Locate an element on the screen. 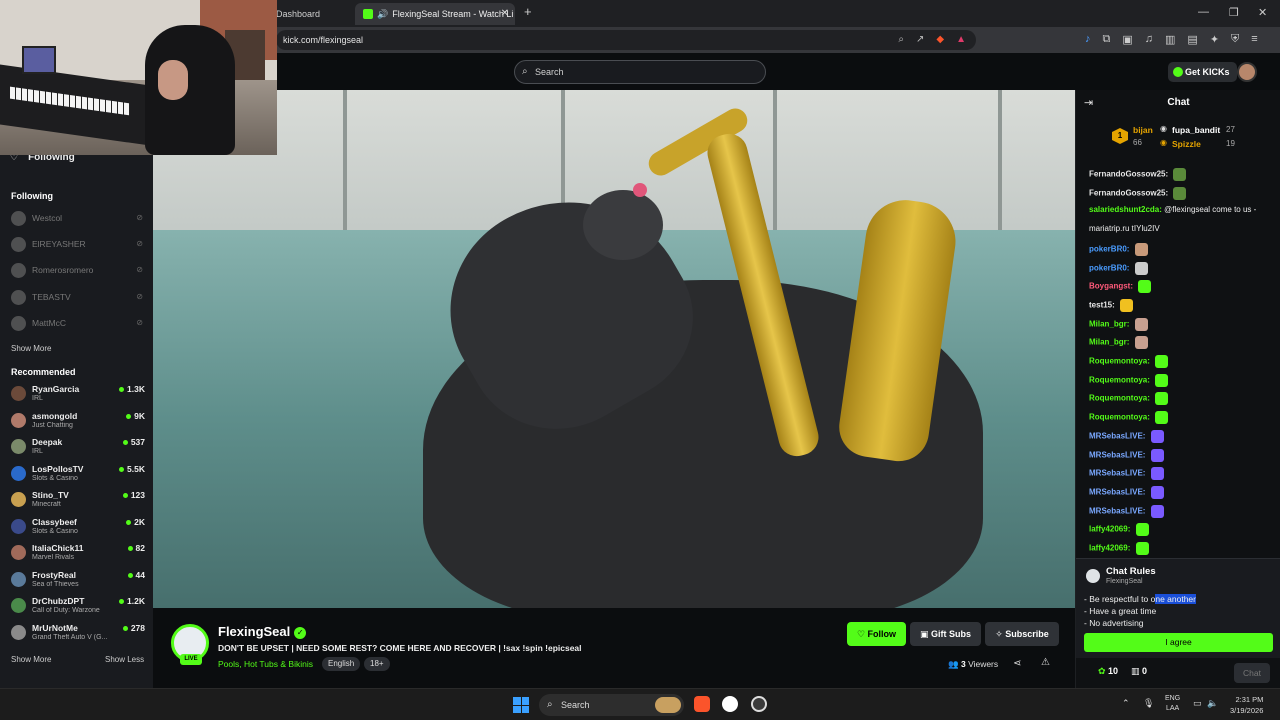 Image resolution: width=1280 pixels, height=720 pixels. windows-start-icon is located at coordinates (521, 705).